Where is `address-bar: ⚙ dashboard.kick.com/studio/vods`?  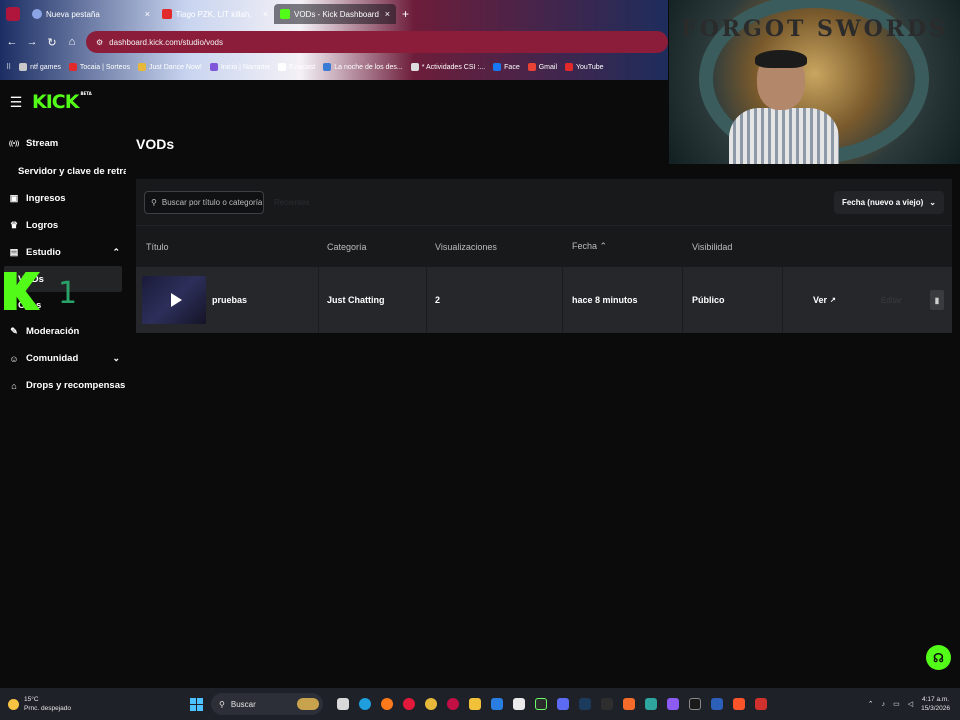
address-bar: ⚙ dashboard.kick.com/studio/vods is located at coordinates (377, 42).